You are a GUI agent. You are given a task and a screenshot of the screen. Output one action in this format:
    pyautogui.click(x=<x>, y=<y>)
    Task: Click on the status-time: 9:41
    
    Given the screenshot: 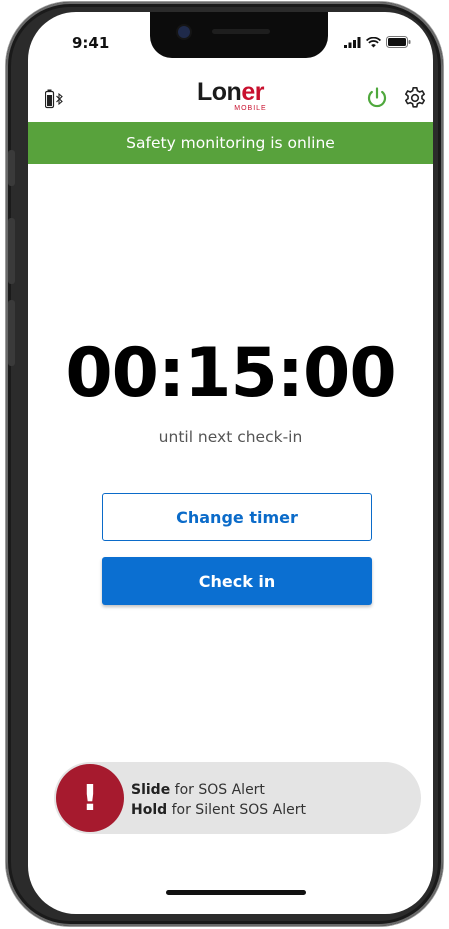 What is the action you would take?
    pyautogui.click(x=91, y=43)
    